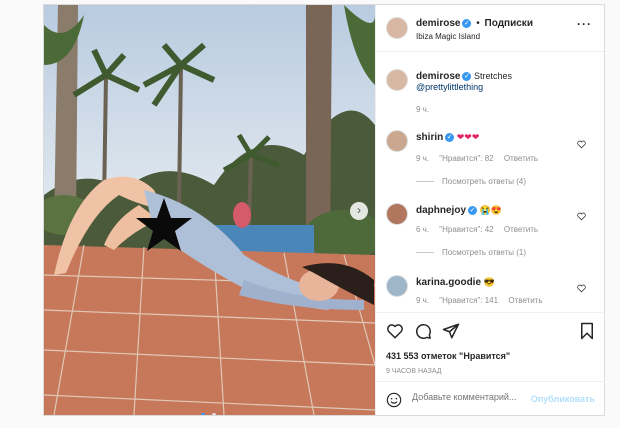  What do you see at coordinates (493, 76) in the screenshot?
I see `caption-text: Stretches` at bounding box center [493, 76].